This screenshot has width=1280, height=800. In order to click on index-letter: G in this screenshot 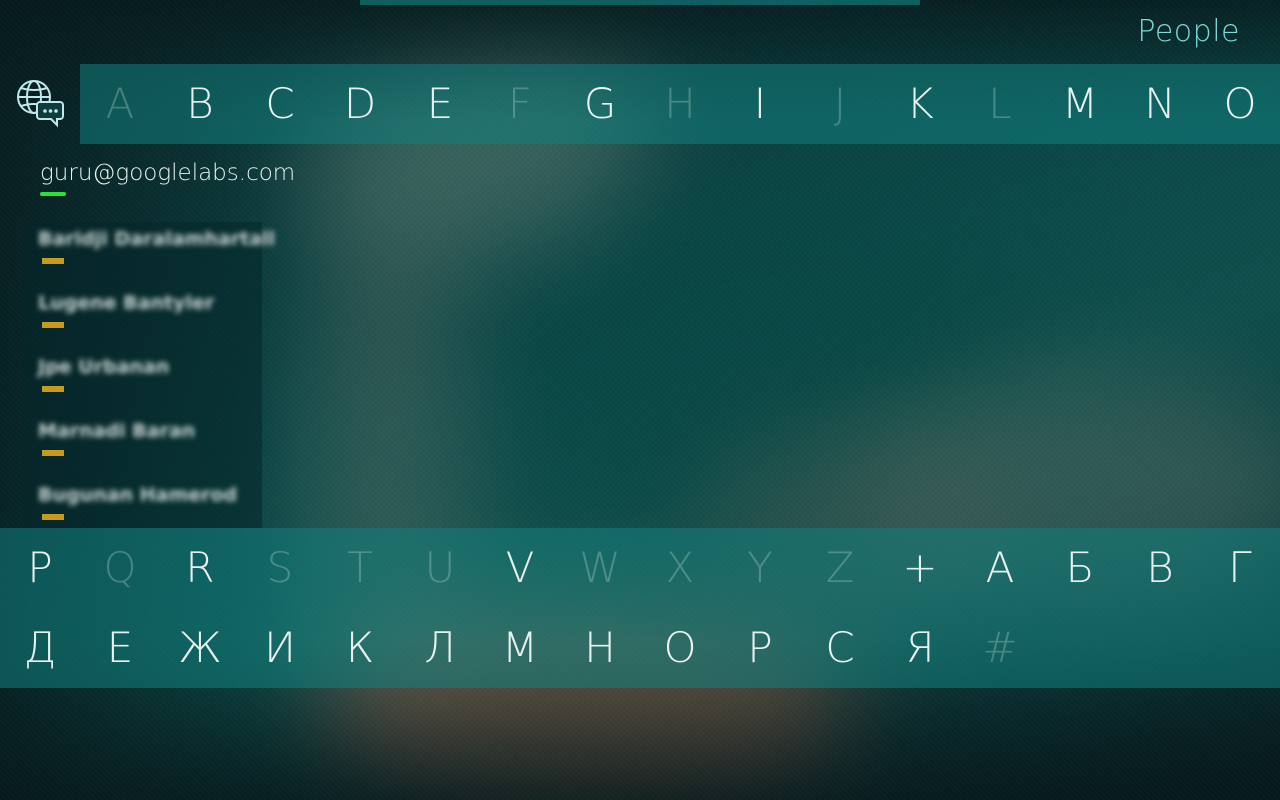, I will do `click(600, 104)`.